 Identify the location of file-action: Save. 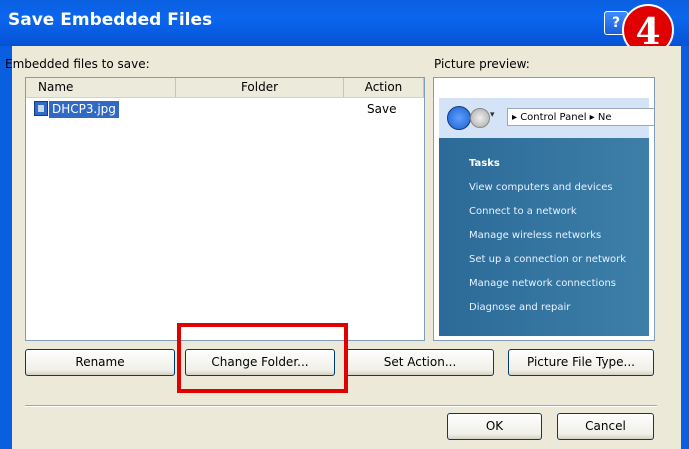
(382, 109).